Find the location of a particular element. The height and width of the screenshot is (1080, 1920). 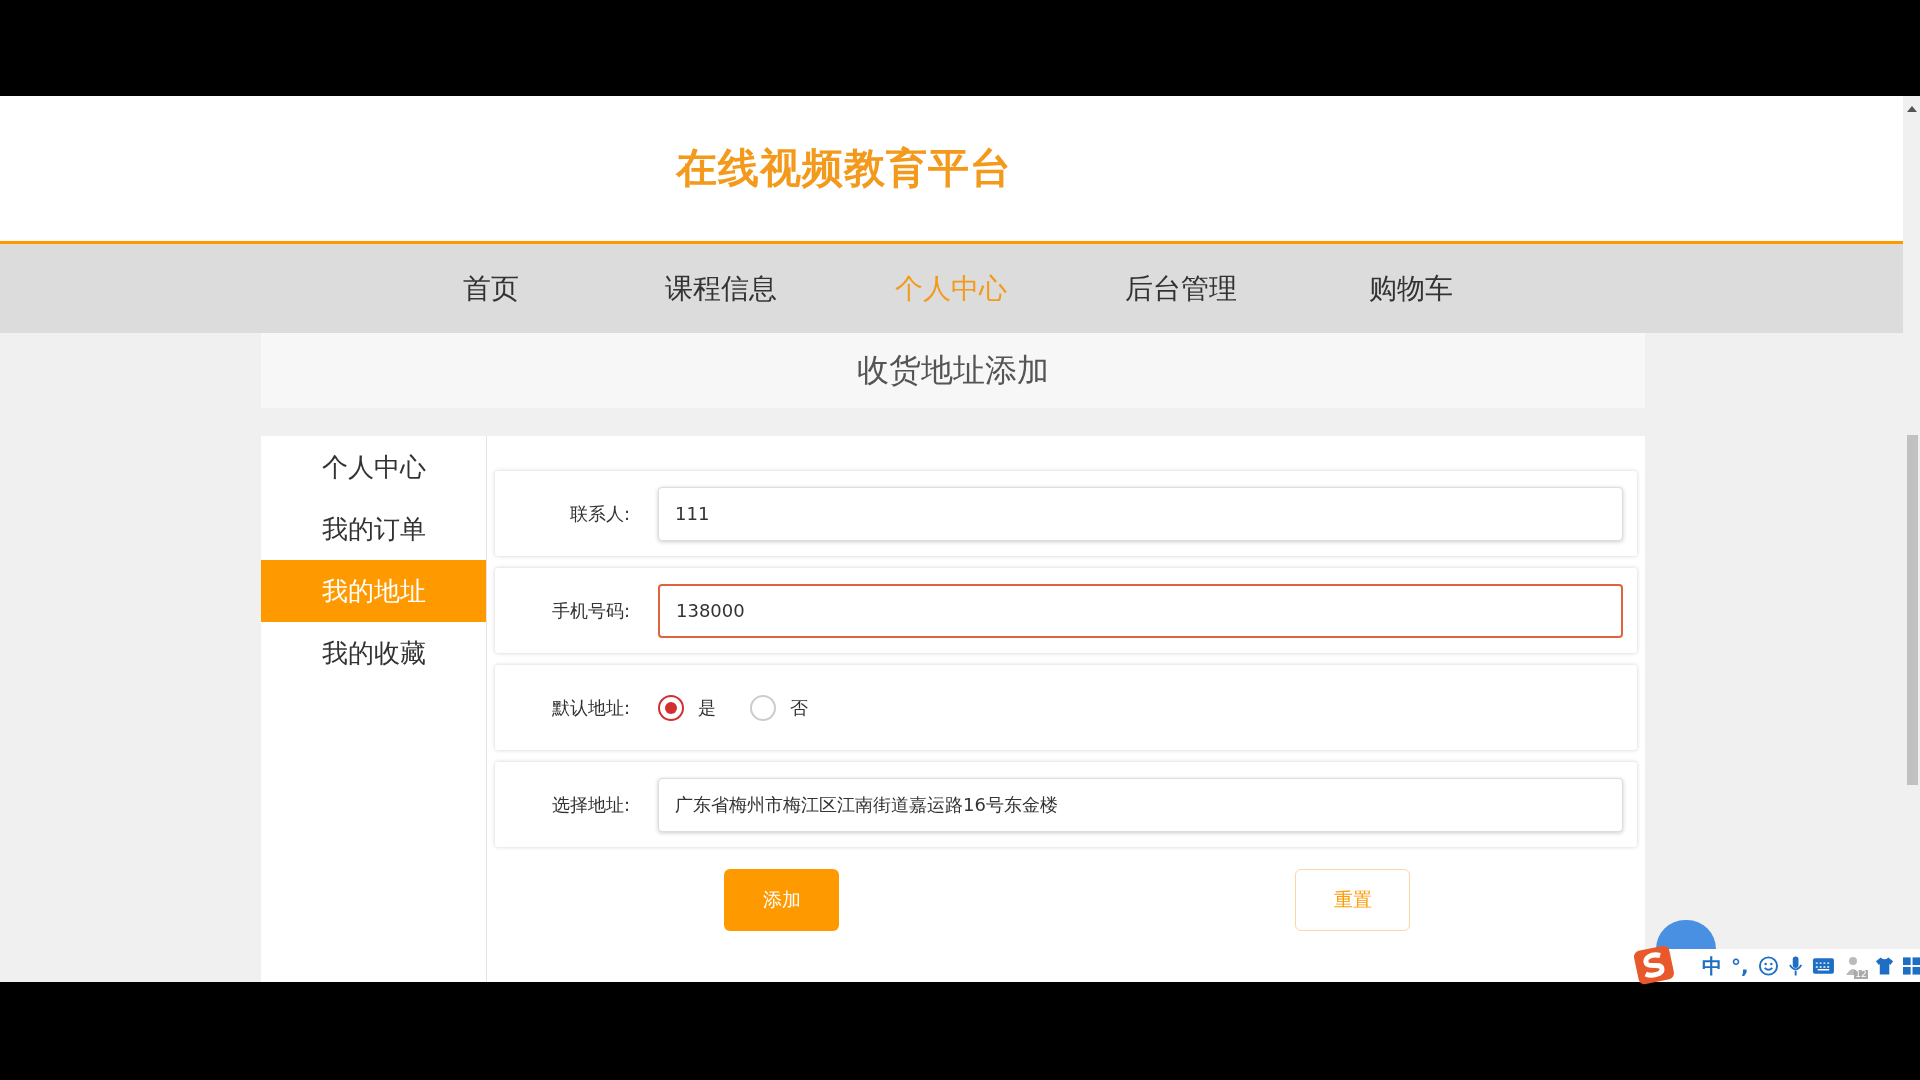

nav-link: 课程信息 is located at coordinates (721, 288).